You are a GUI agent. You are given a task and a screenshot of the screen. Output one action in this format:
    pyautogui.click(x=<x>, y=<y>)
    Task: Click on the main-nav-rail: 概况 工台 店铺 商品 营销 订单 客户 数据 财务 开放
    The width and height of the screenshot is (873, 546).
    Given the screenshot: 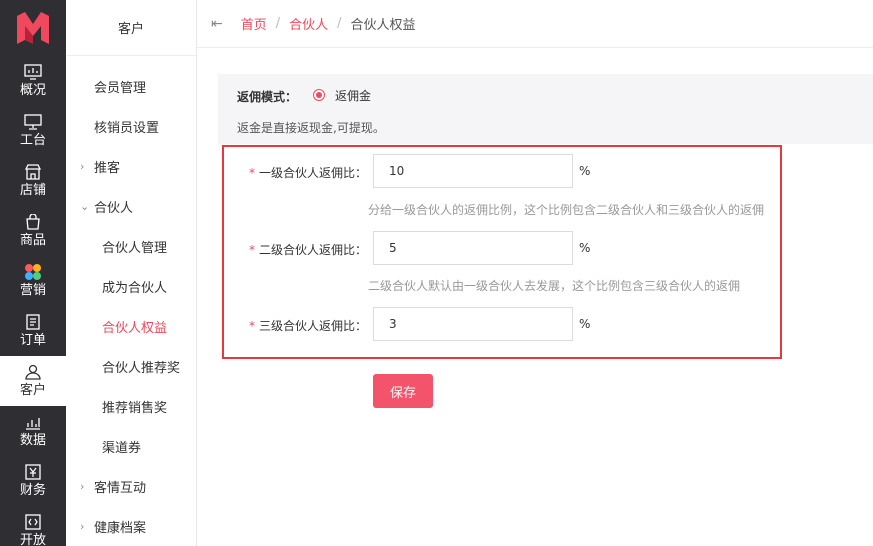 What is the action you would take?
    pyautogui.click(x=33, y=273)
    